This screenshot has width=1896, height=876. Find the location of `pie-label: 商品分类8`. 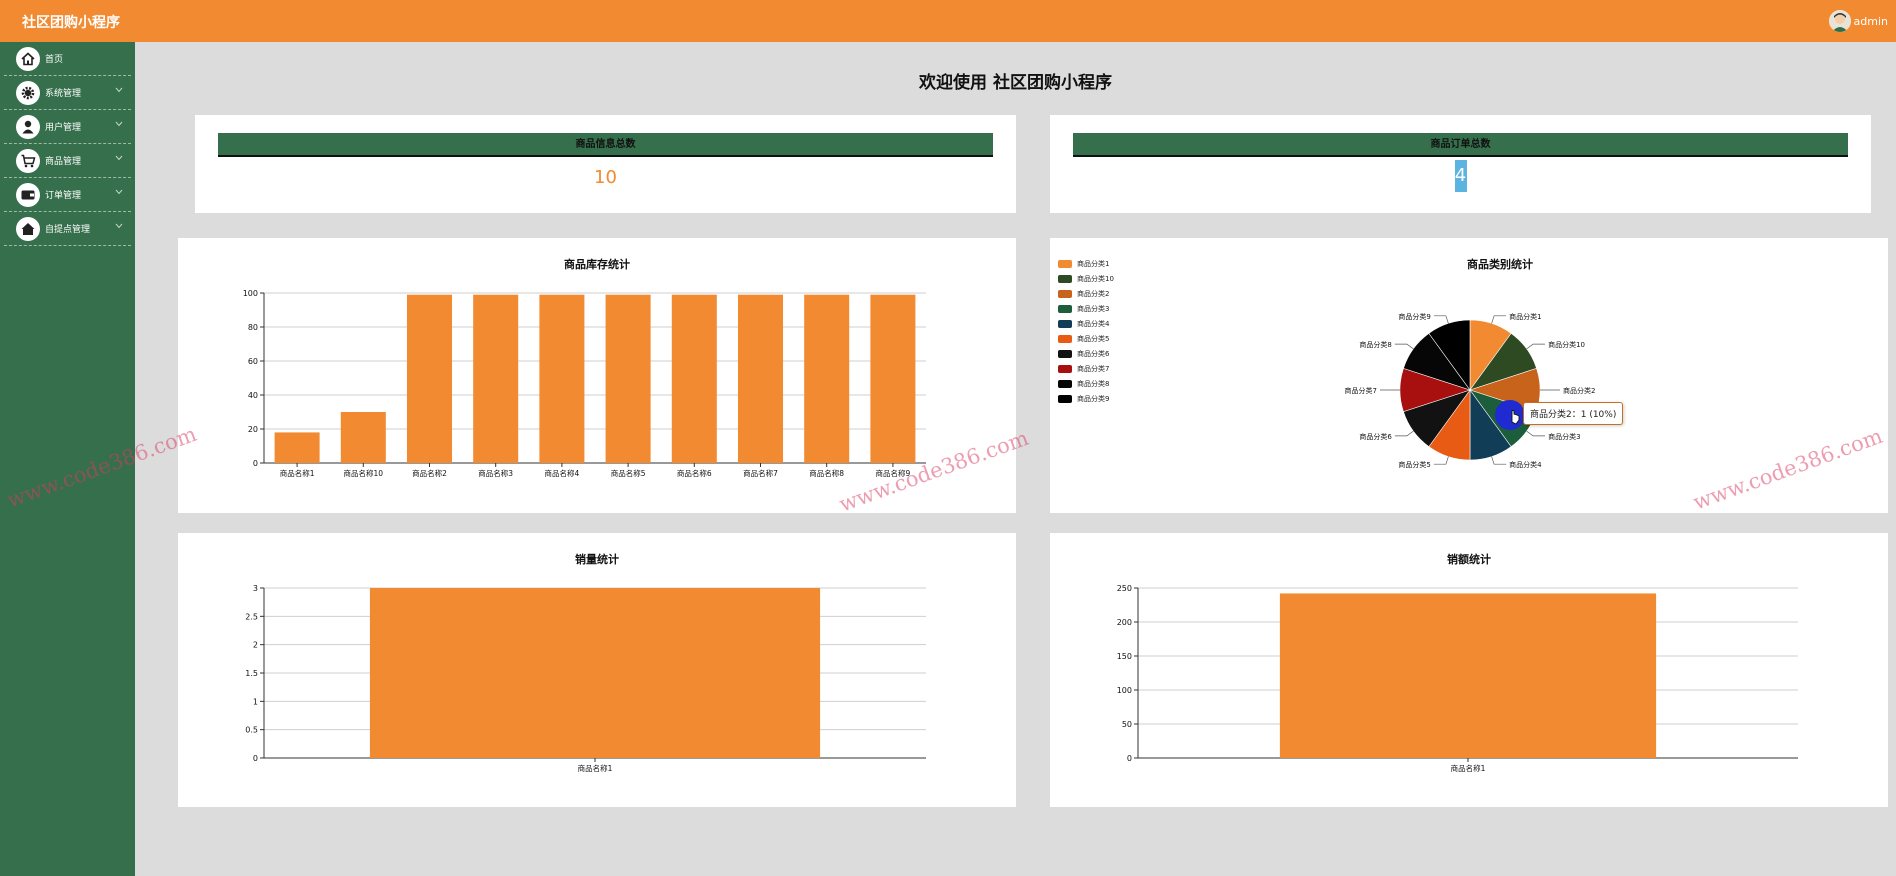

pie-label: 商品分类8 is located at coordinates (1375, 344).